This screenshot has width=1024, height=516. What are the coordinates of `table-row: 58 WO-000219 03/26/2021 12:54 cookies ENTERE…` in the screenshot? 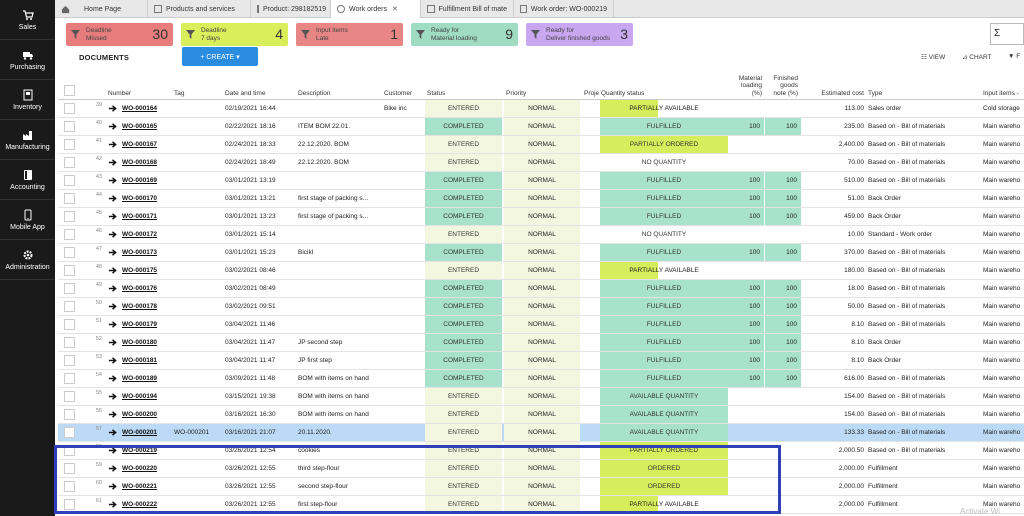 It's located at (541, 451).